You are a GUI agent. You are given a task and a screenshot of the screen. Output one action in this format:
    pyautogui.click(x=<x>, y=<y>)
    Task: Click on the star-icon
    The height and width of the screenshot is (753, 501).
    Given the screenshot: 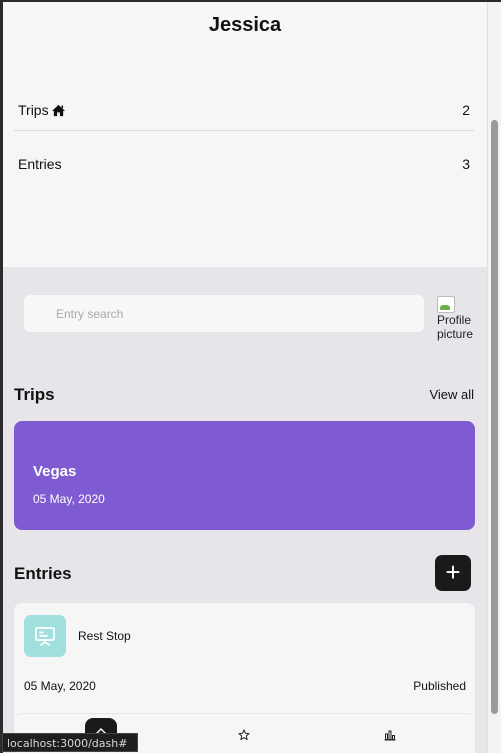 What is the action you would take?
    pyautogui.click(x=244, y=735)
    